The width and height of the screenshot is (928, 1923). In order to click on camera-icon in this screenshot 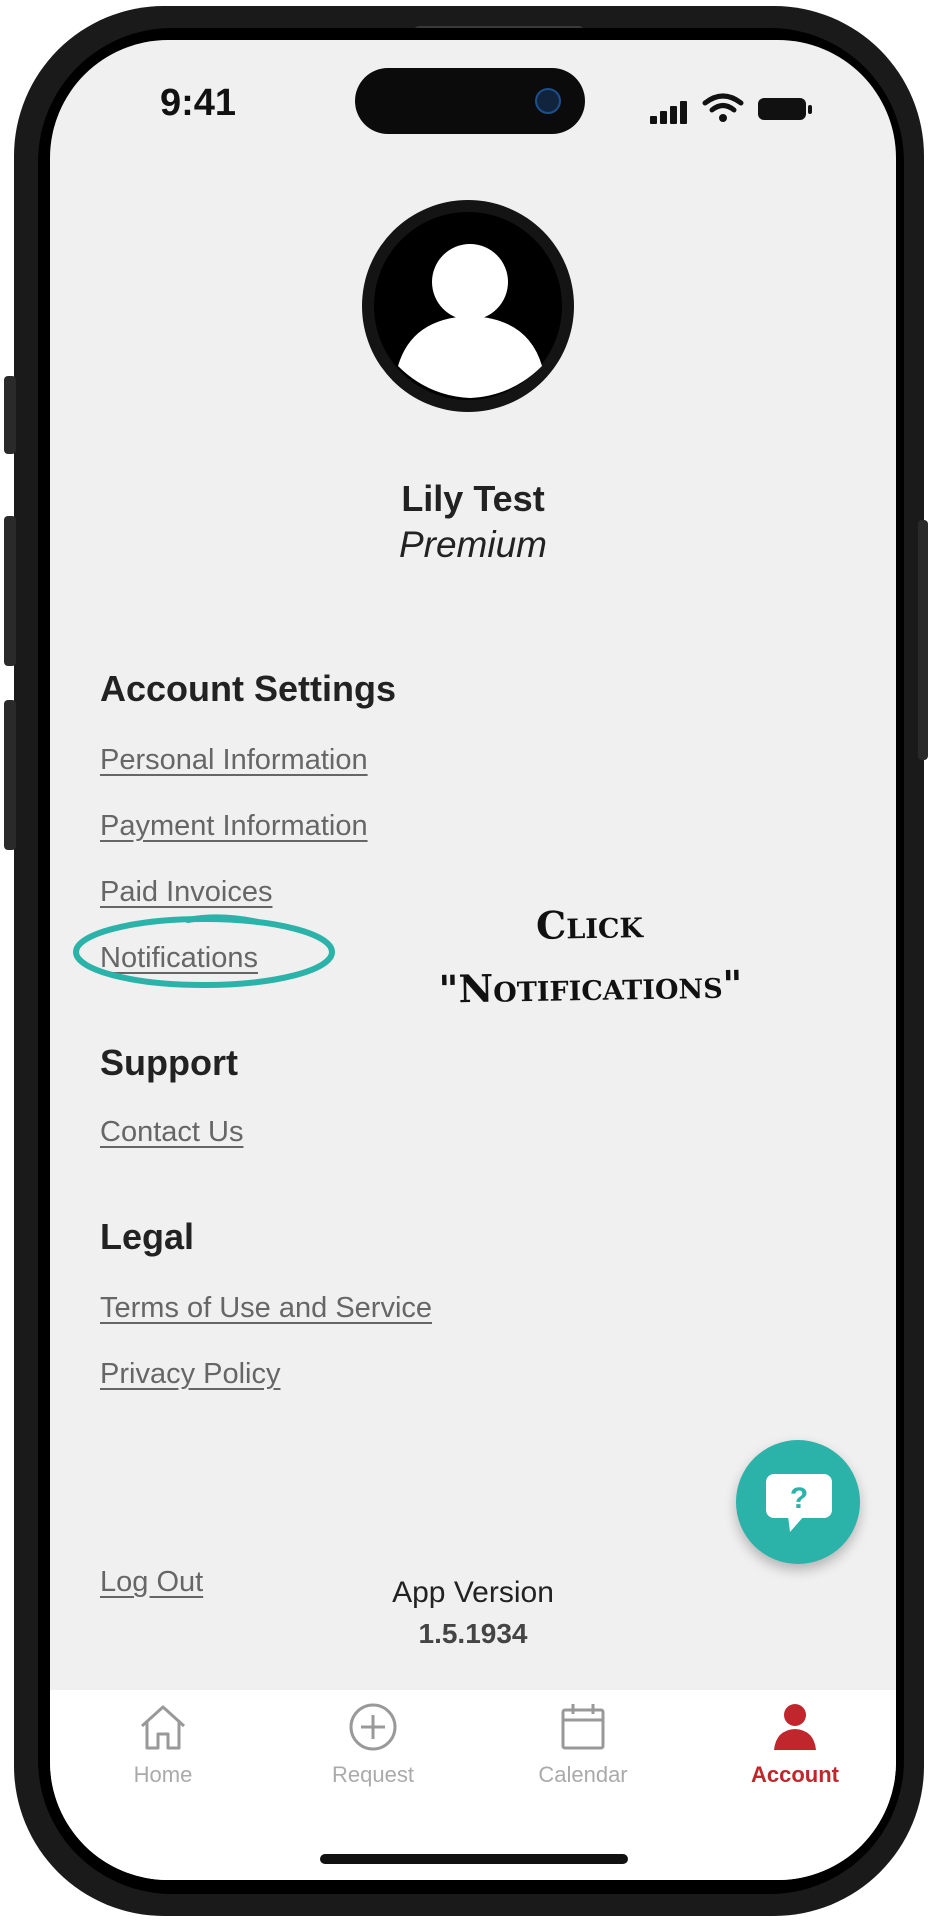, I will do `click(548, 101)`.